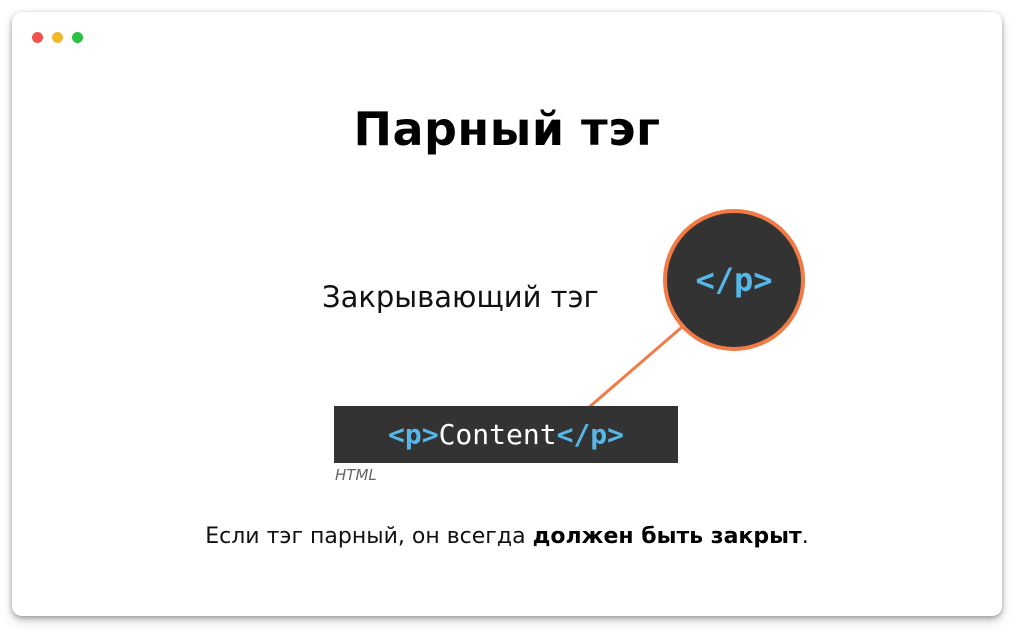 This screenshot has width=1014, height=635. I want to click on code-open-tag: <p>, so click(413, 434).